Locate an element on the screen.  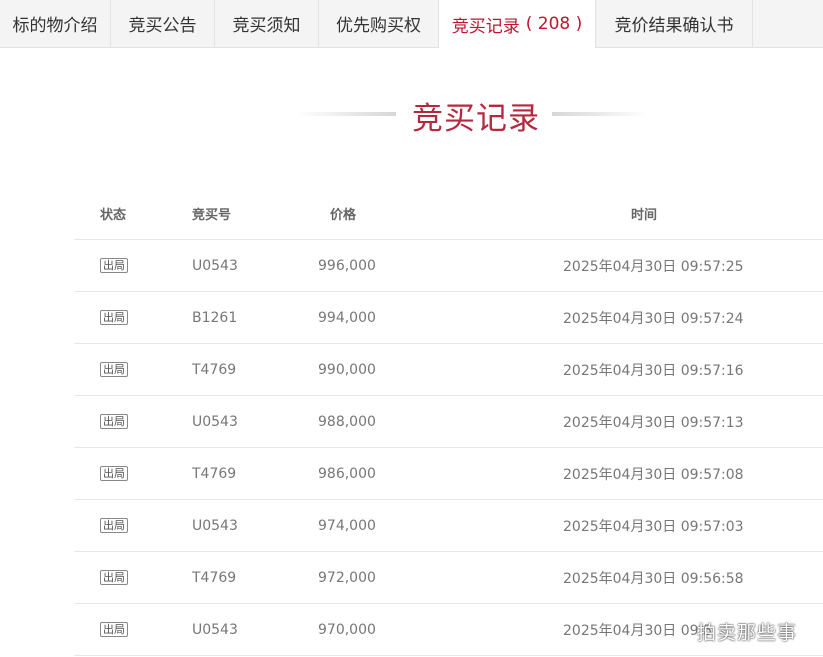
title-divider-right is located at coordinates (600, 114).